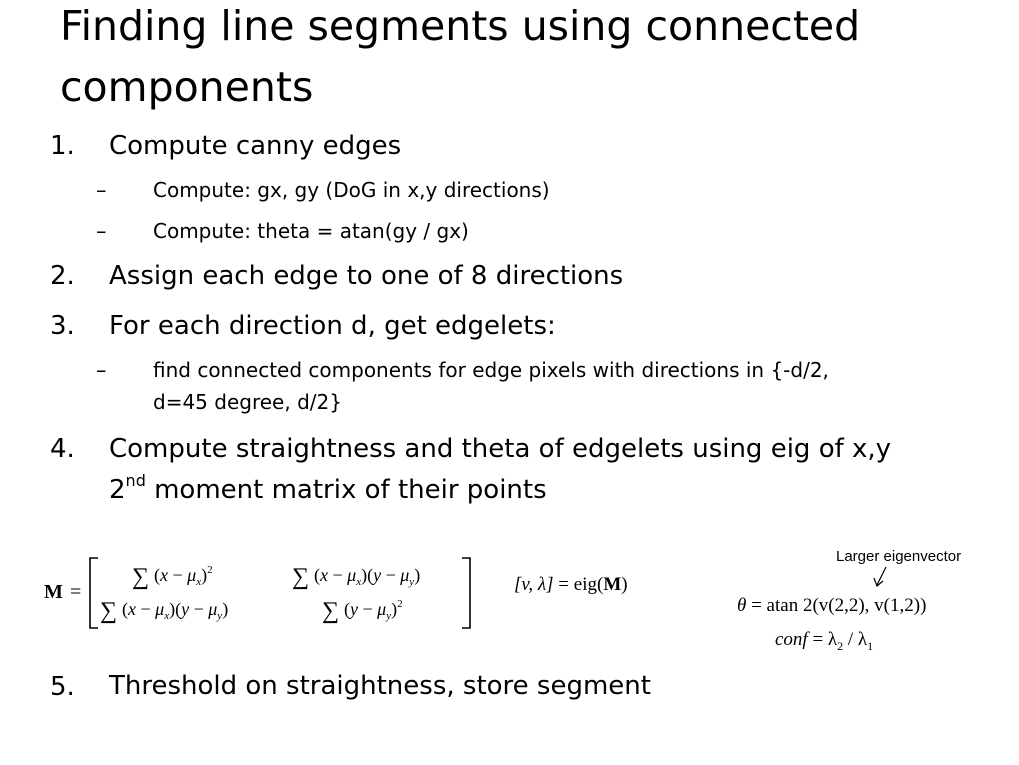  Describe the element at coordinates (62, 449) in the screenshot. I see `step-number-4: 4.` at that location.